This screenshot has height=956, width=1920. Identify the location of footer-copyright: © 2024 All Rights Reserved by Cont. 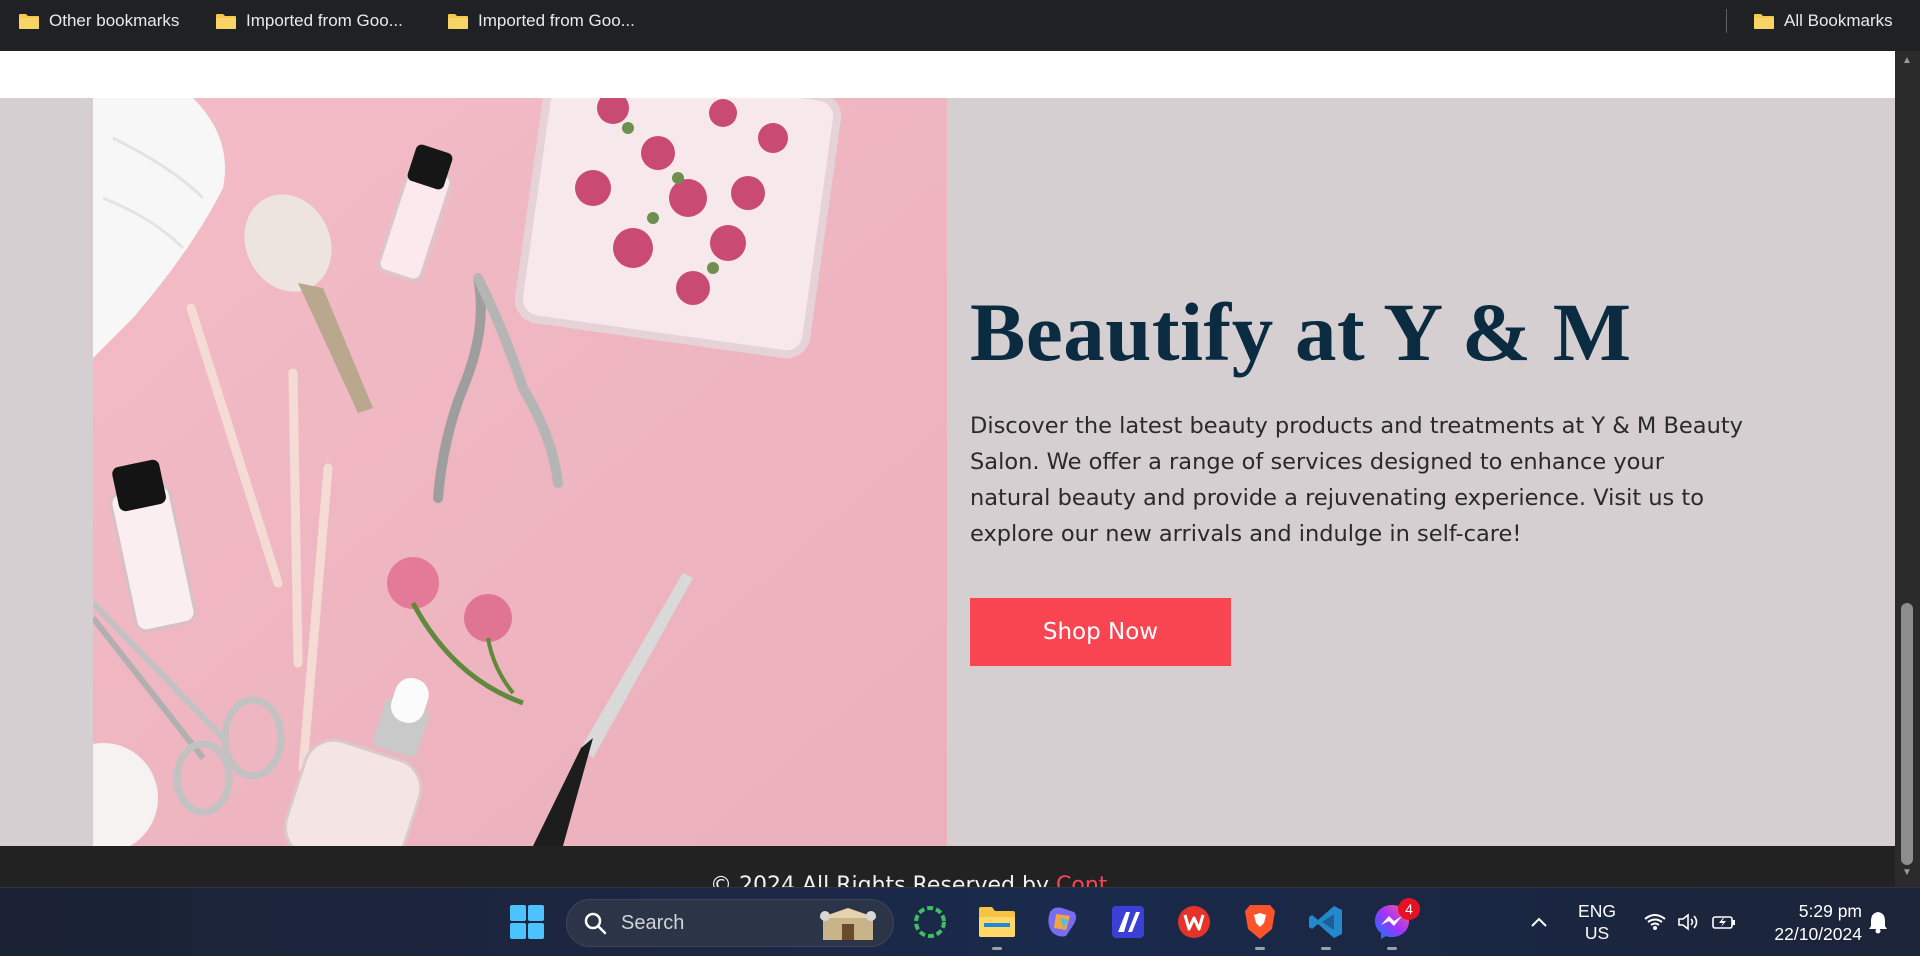
(908, 880).